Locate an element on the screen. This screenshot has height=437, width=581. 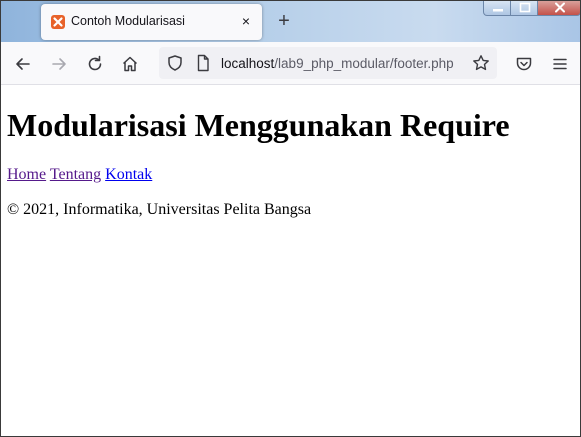
tab-title: Contoh Modularisasi is located at coordinates (128, 21).